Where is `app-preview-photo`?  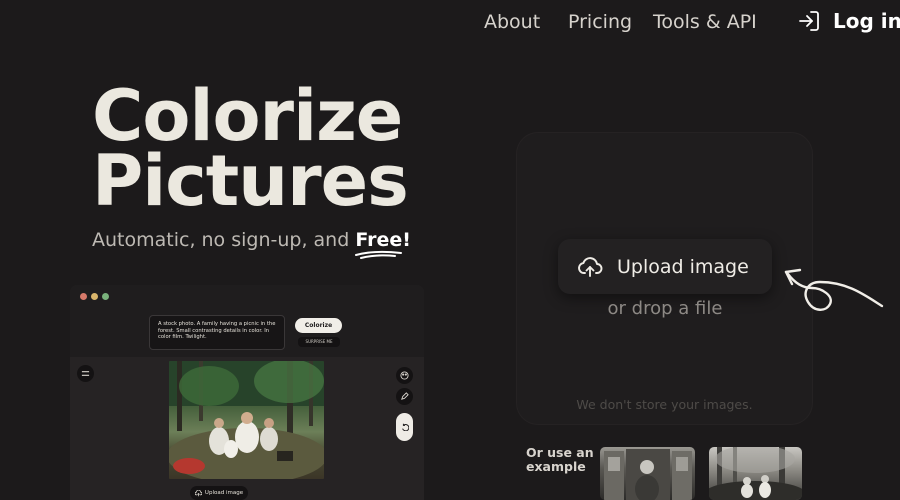
app-preview-photo is located at coordinates (246, 420).